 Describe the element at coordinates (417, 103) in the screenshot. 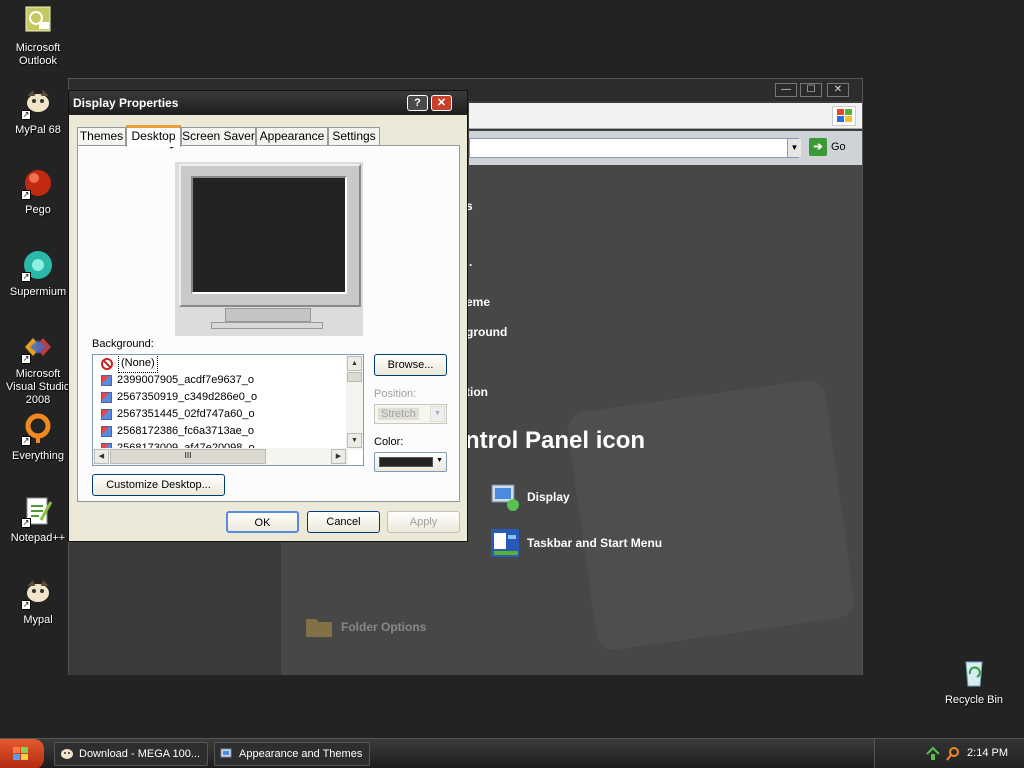

I see `help-button: ?` at that location.